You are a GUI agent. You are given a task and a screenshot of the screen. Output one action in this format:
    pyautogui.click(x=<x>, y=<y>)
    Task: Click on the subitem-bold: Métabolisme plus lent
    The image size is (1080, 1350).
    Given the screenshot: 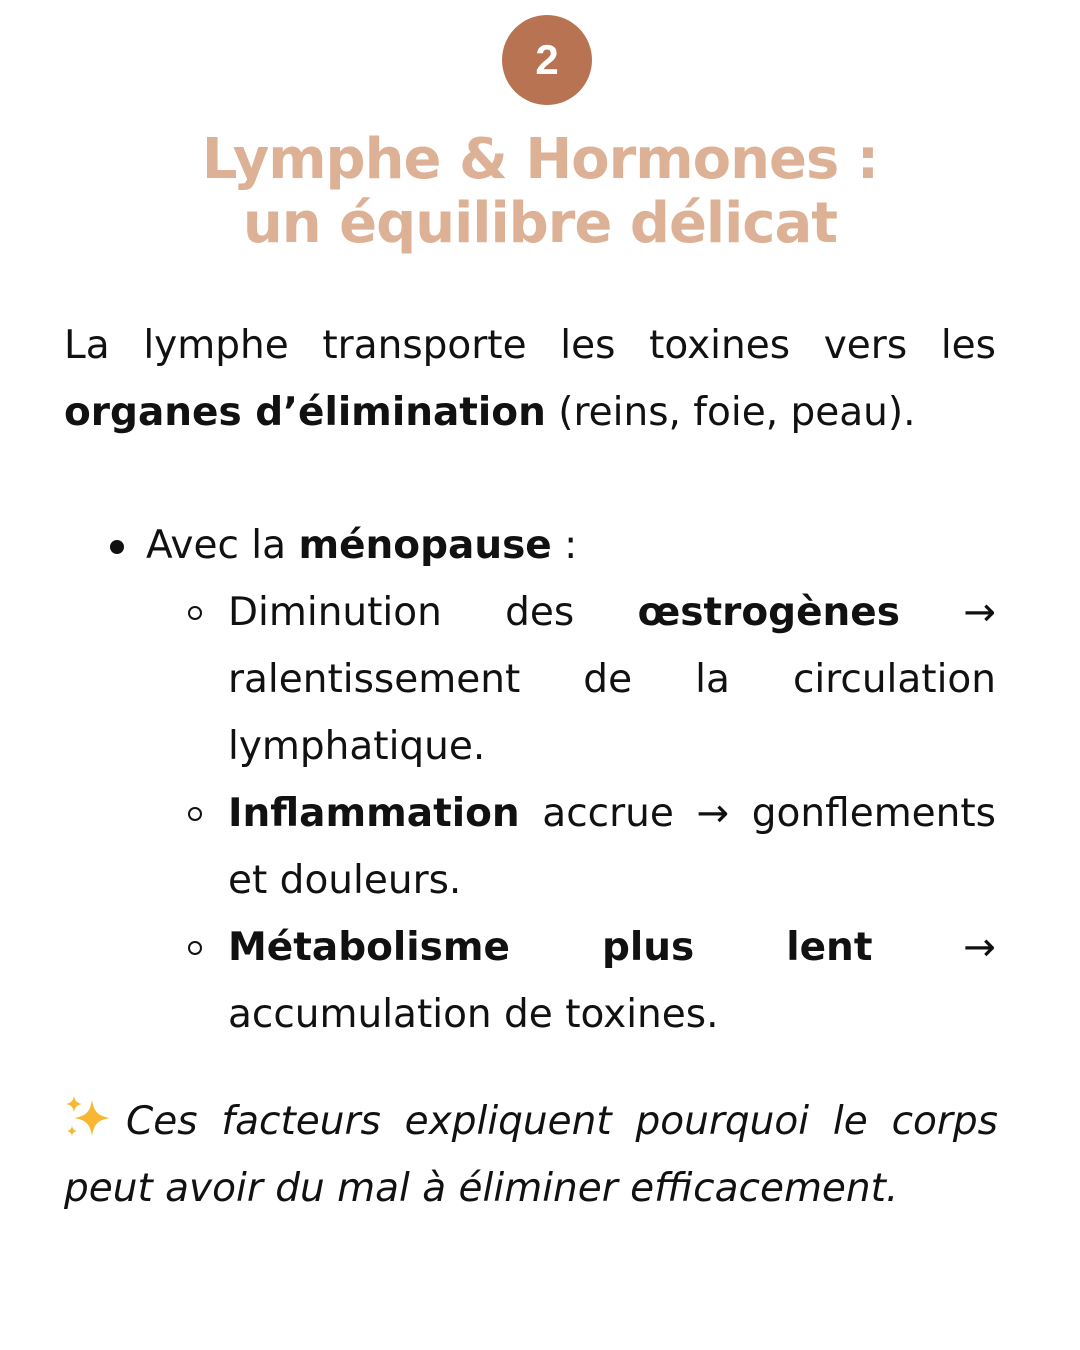 What is the action you would take?
    pyautogui.click(x=550, y=947)
    